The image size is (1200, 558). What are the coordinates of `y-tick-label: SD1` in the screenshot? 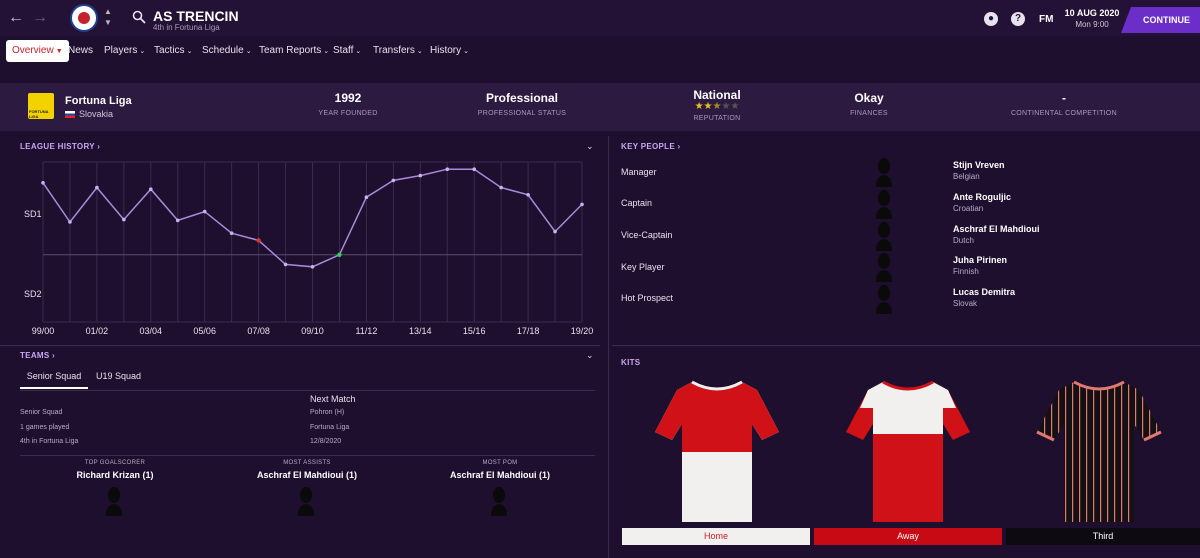 It's located at (33, 214).